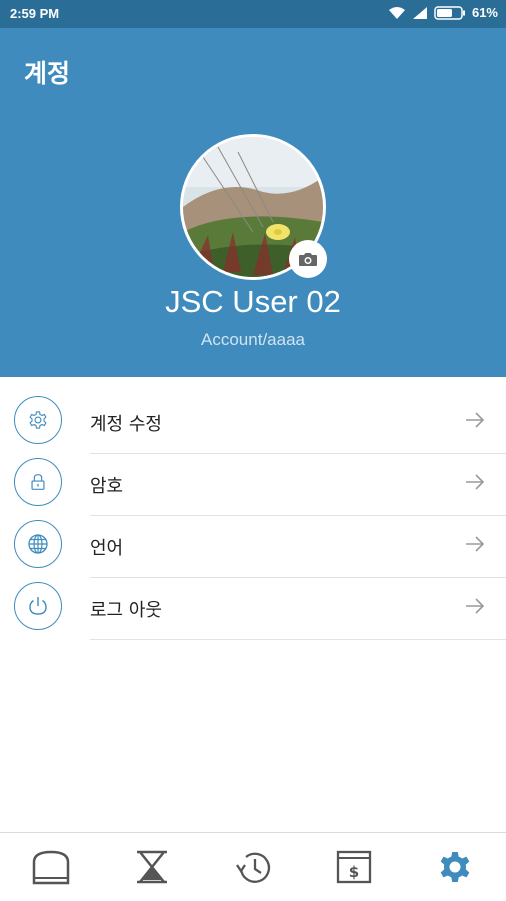 The height and width of the screenshot is (901, 506). I want to click on menu-item-logout: 로그 아웃, so click(253, 609).